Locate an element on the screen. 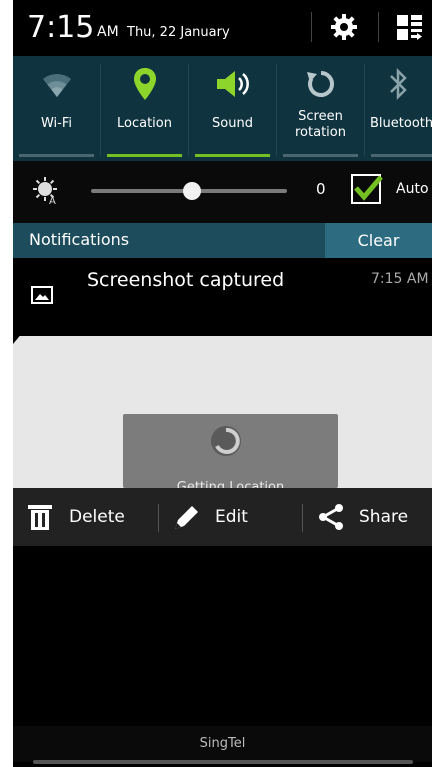  shade-drag-handle is located at coordinates (223, 762).